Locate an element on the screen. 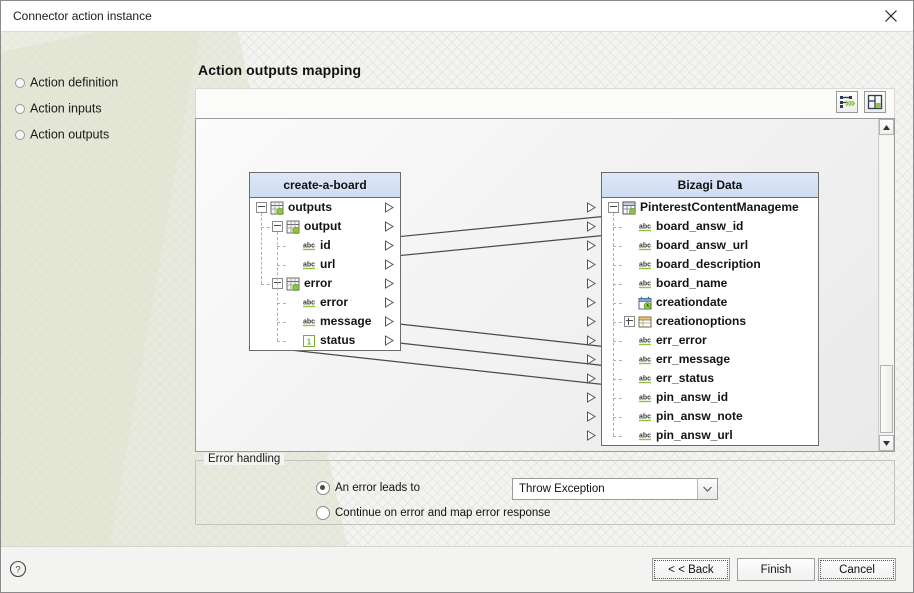 The image size is (914, 593). tree-node: abc message is located at coordinates (325, 321).